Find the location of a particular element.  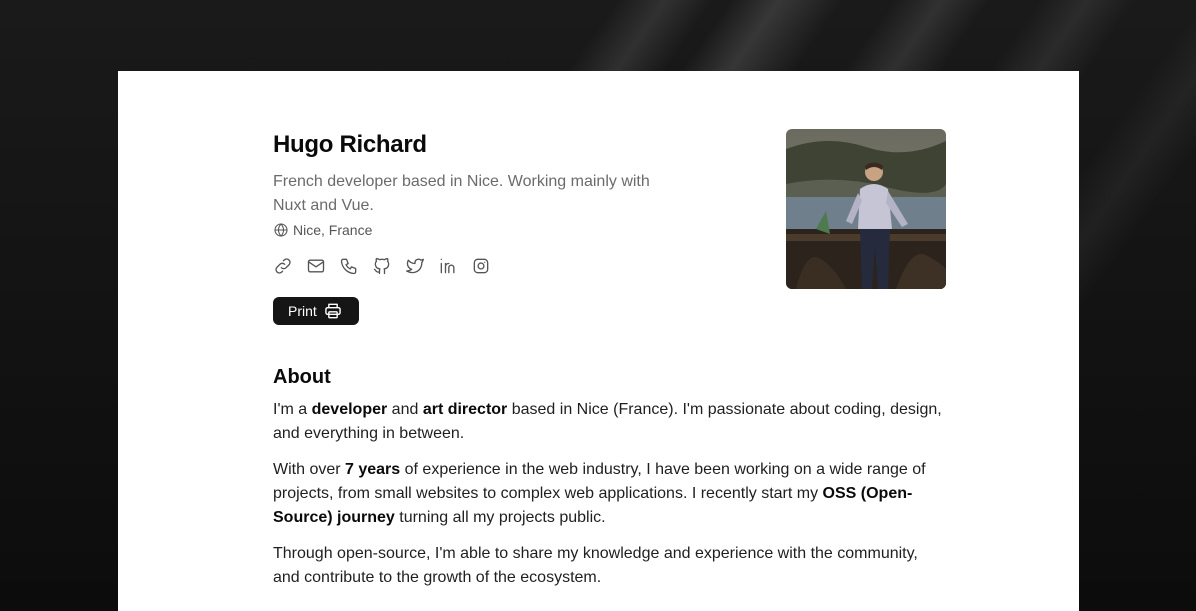

globe-icon is located at coordinates (281, 230).